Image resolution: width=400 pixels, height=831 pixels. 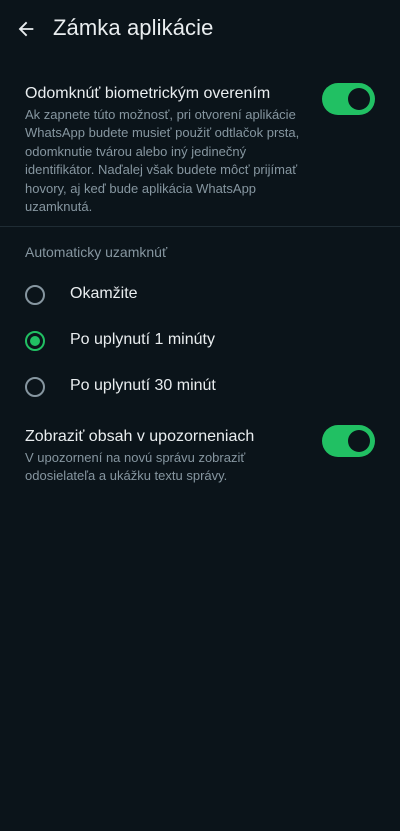 I want to click on arrow-back-icon, so click(x=26, y=29).